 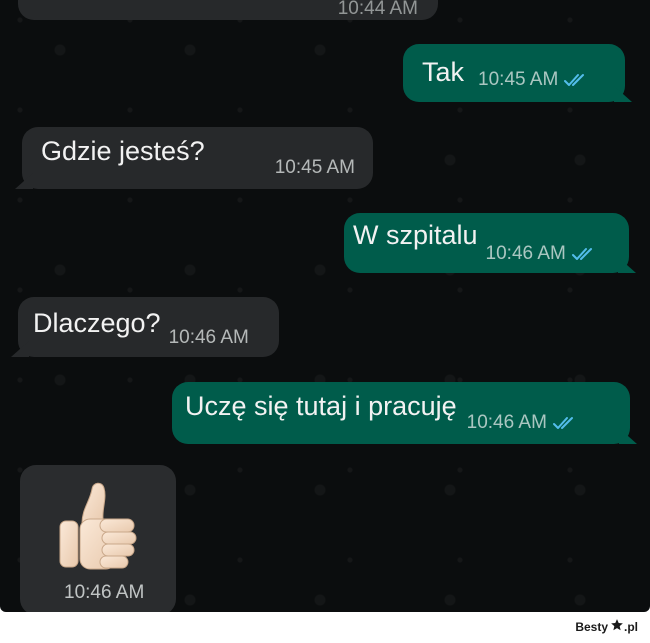 What do you see at coordinates (631, 626) in the screenshot?
I see `watermark-suffix: .pl` at bounding box center [631, 626].